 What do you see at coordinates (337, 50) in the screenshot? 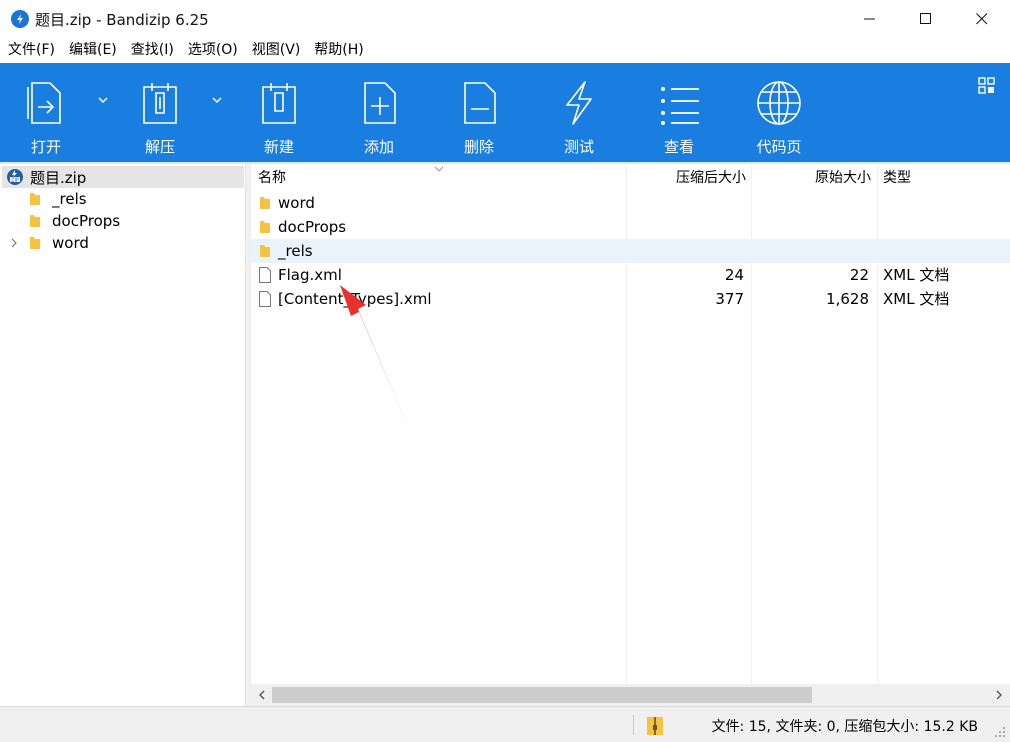
I see `menu-help: 帮助(H)` at bounding box center [337, 50].